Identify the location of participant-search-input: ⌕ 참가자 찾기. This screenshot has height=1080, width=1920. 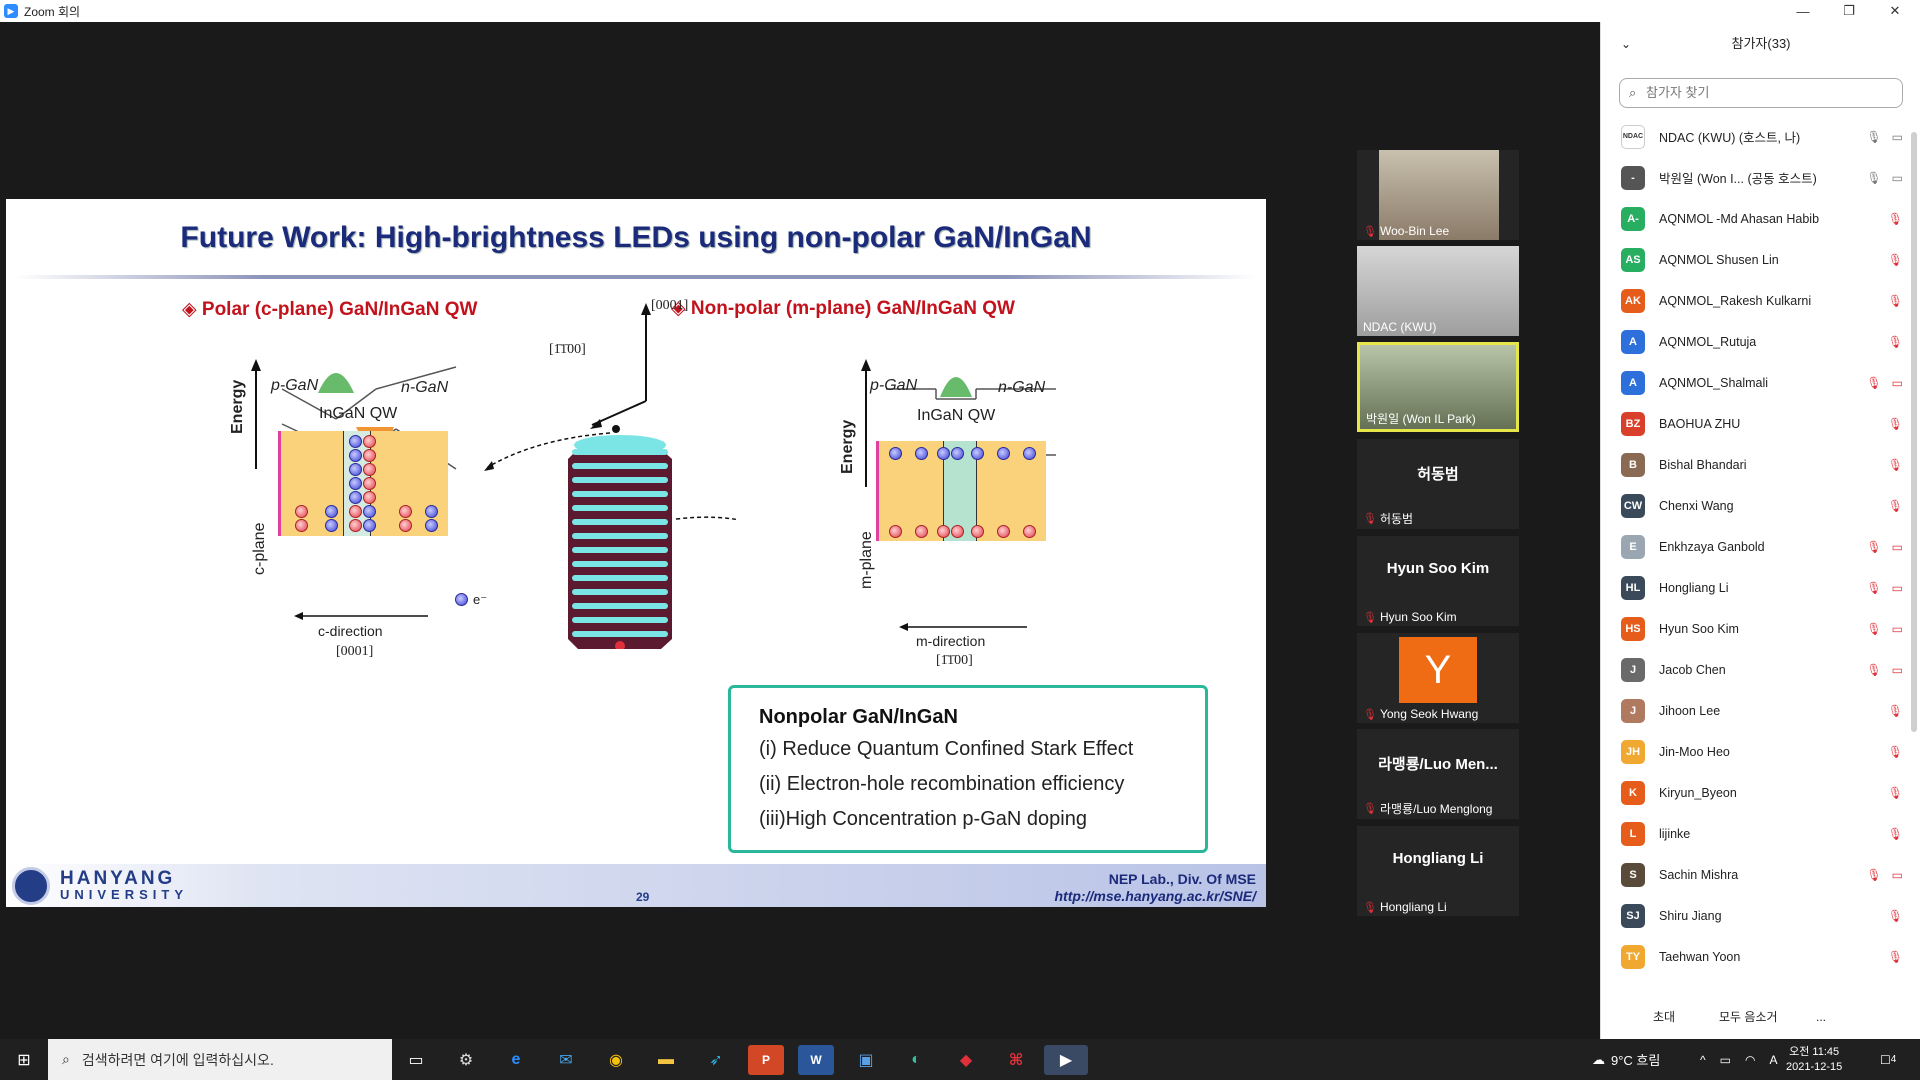
(1761, 93).